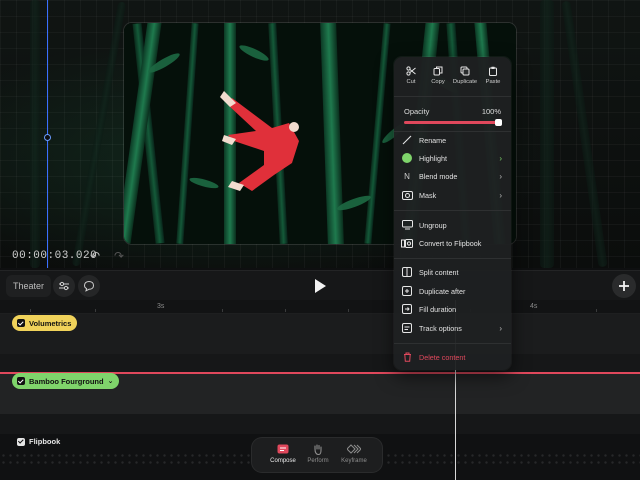 This screenshot has height=480, width=640. Describe the element at coordinates (64, 286) in the screenshot. I see `track-settings-icon` at that location.